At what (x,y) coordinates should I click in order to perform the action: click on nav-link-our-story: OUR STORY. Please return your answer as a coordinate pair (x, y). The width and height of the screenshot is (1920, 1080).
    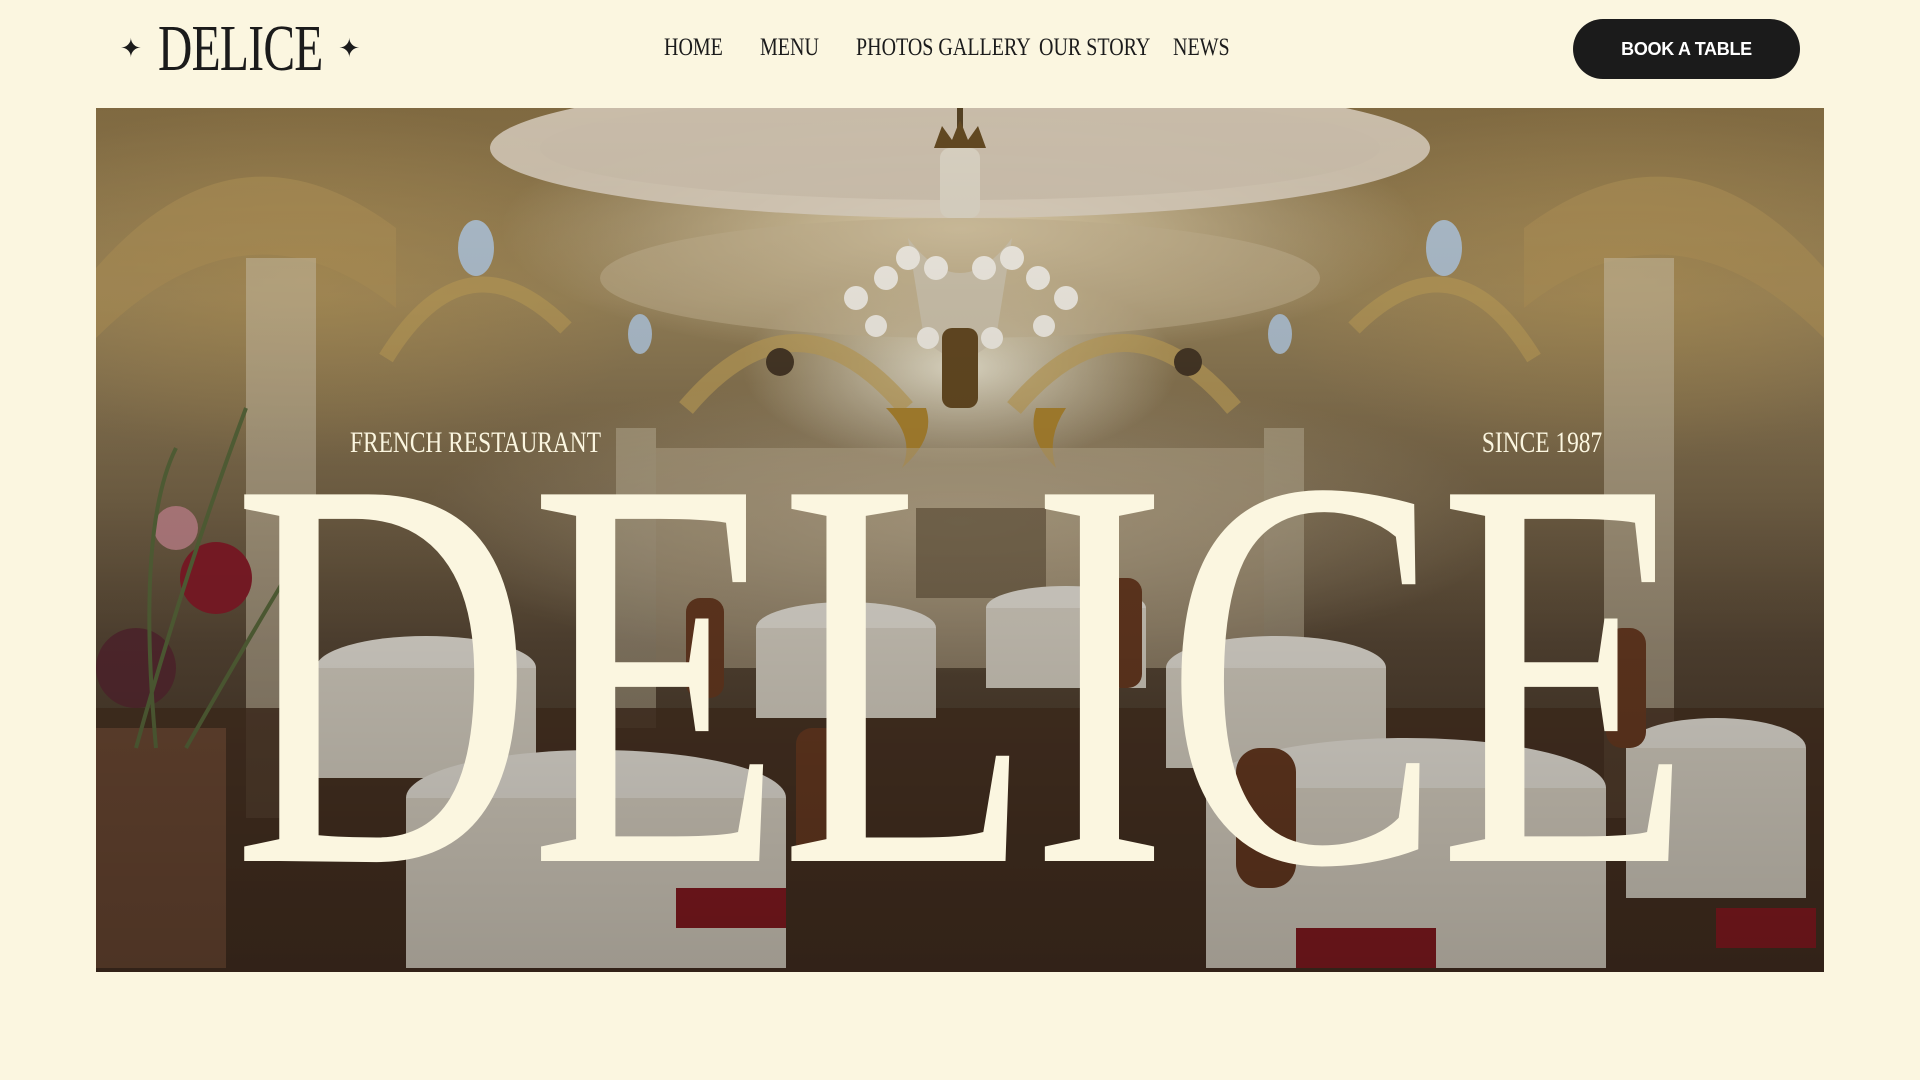
    Looking at the image, I should click on (1094, 48).